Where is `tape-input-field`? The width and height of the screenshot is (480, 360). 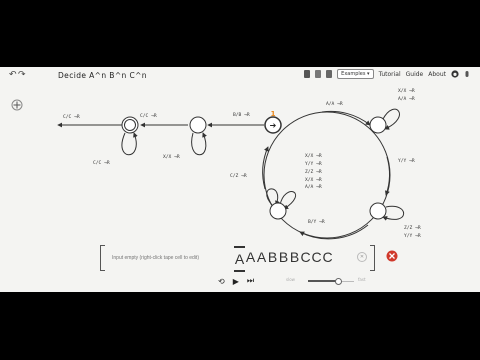
tape-input-field is located at coordinates (171, 258).